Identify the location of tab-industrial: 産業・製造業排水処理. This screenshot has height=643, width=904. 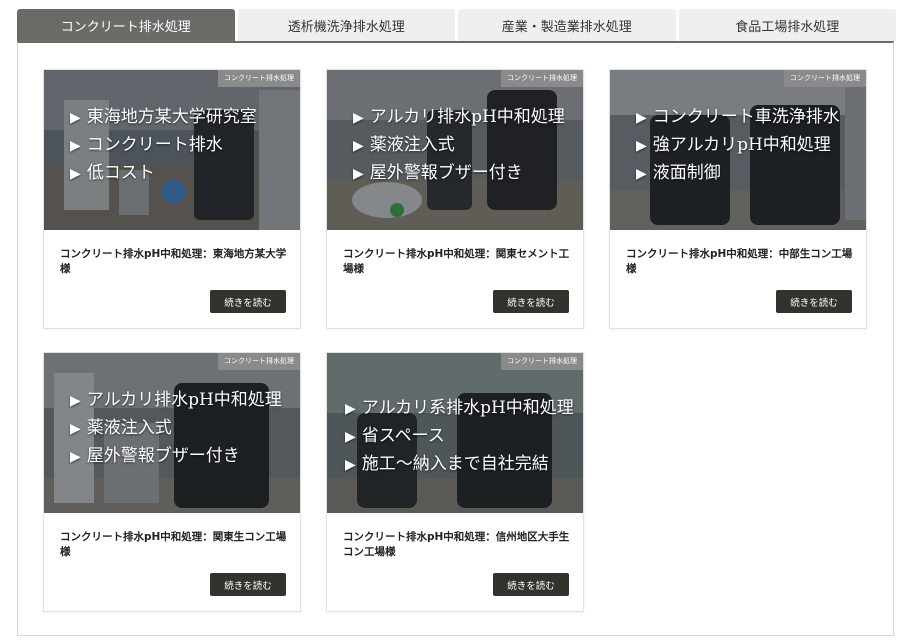
(567, 25).